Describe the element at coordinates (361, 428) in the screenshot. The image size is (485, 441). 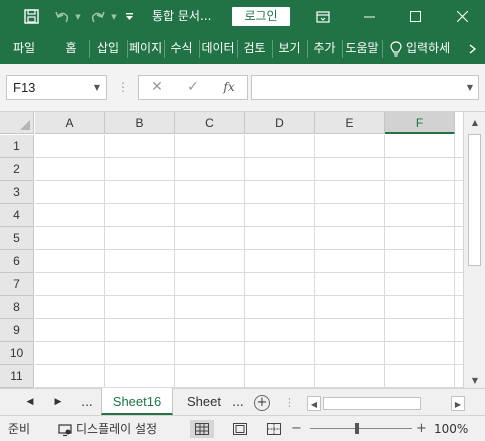
I see `zoom-slider` at that location.